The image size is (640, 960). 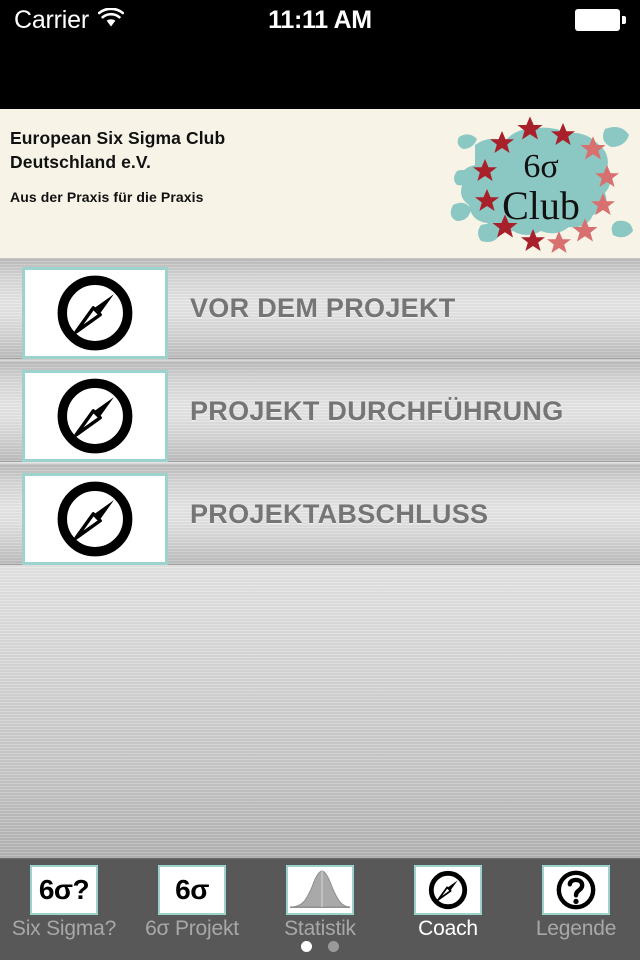 What do you see at coordinates (320, 74) in the screenshot?
I see `top-black-area` at bounding box center [320, 74].